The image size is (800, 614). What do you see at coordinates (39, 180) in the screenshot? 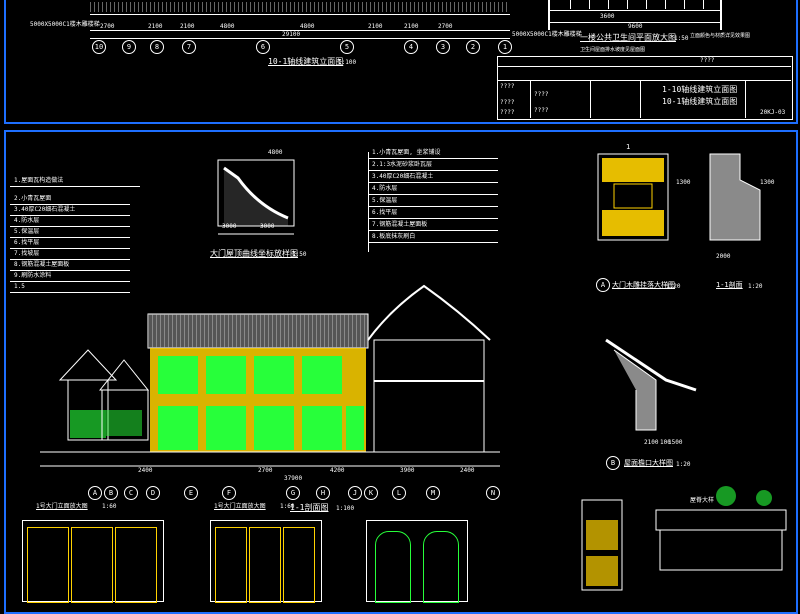
I see `notes-title: 1.屋面瓦构造做法` at bounding box center [39, 180].